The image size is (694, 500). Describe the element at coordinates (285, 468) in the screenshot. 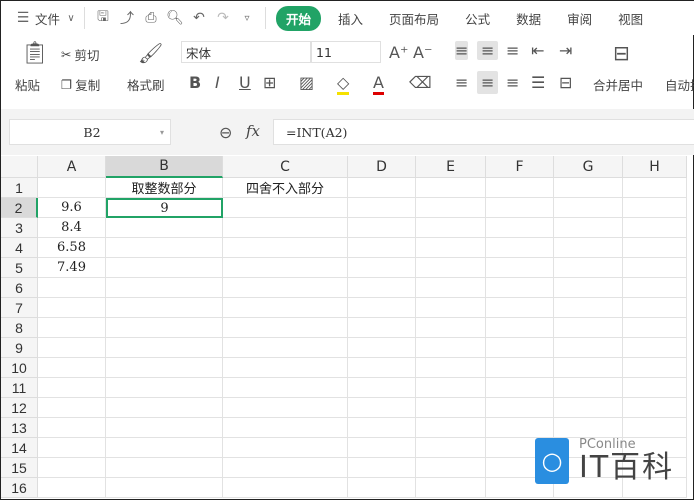

I see `cell-C15` at that location.